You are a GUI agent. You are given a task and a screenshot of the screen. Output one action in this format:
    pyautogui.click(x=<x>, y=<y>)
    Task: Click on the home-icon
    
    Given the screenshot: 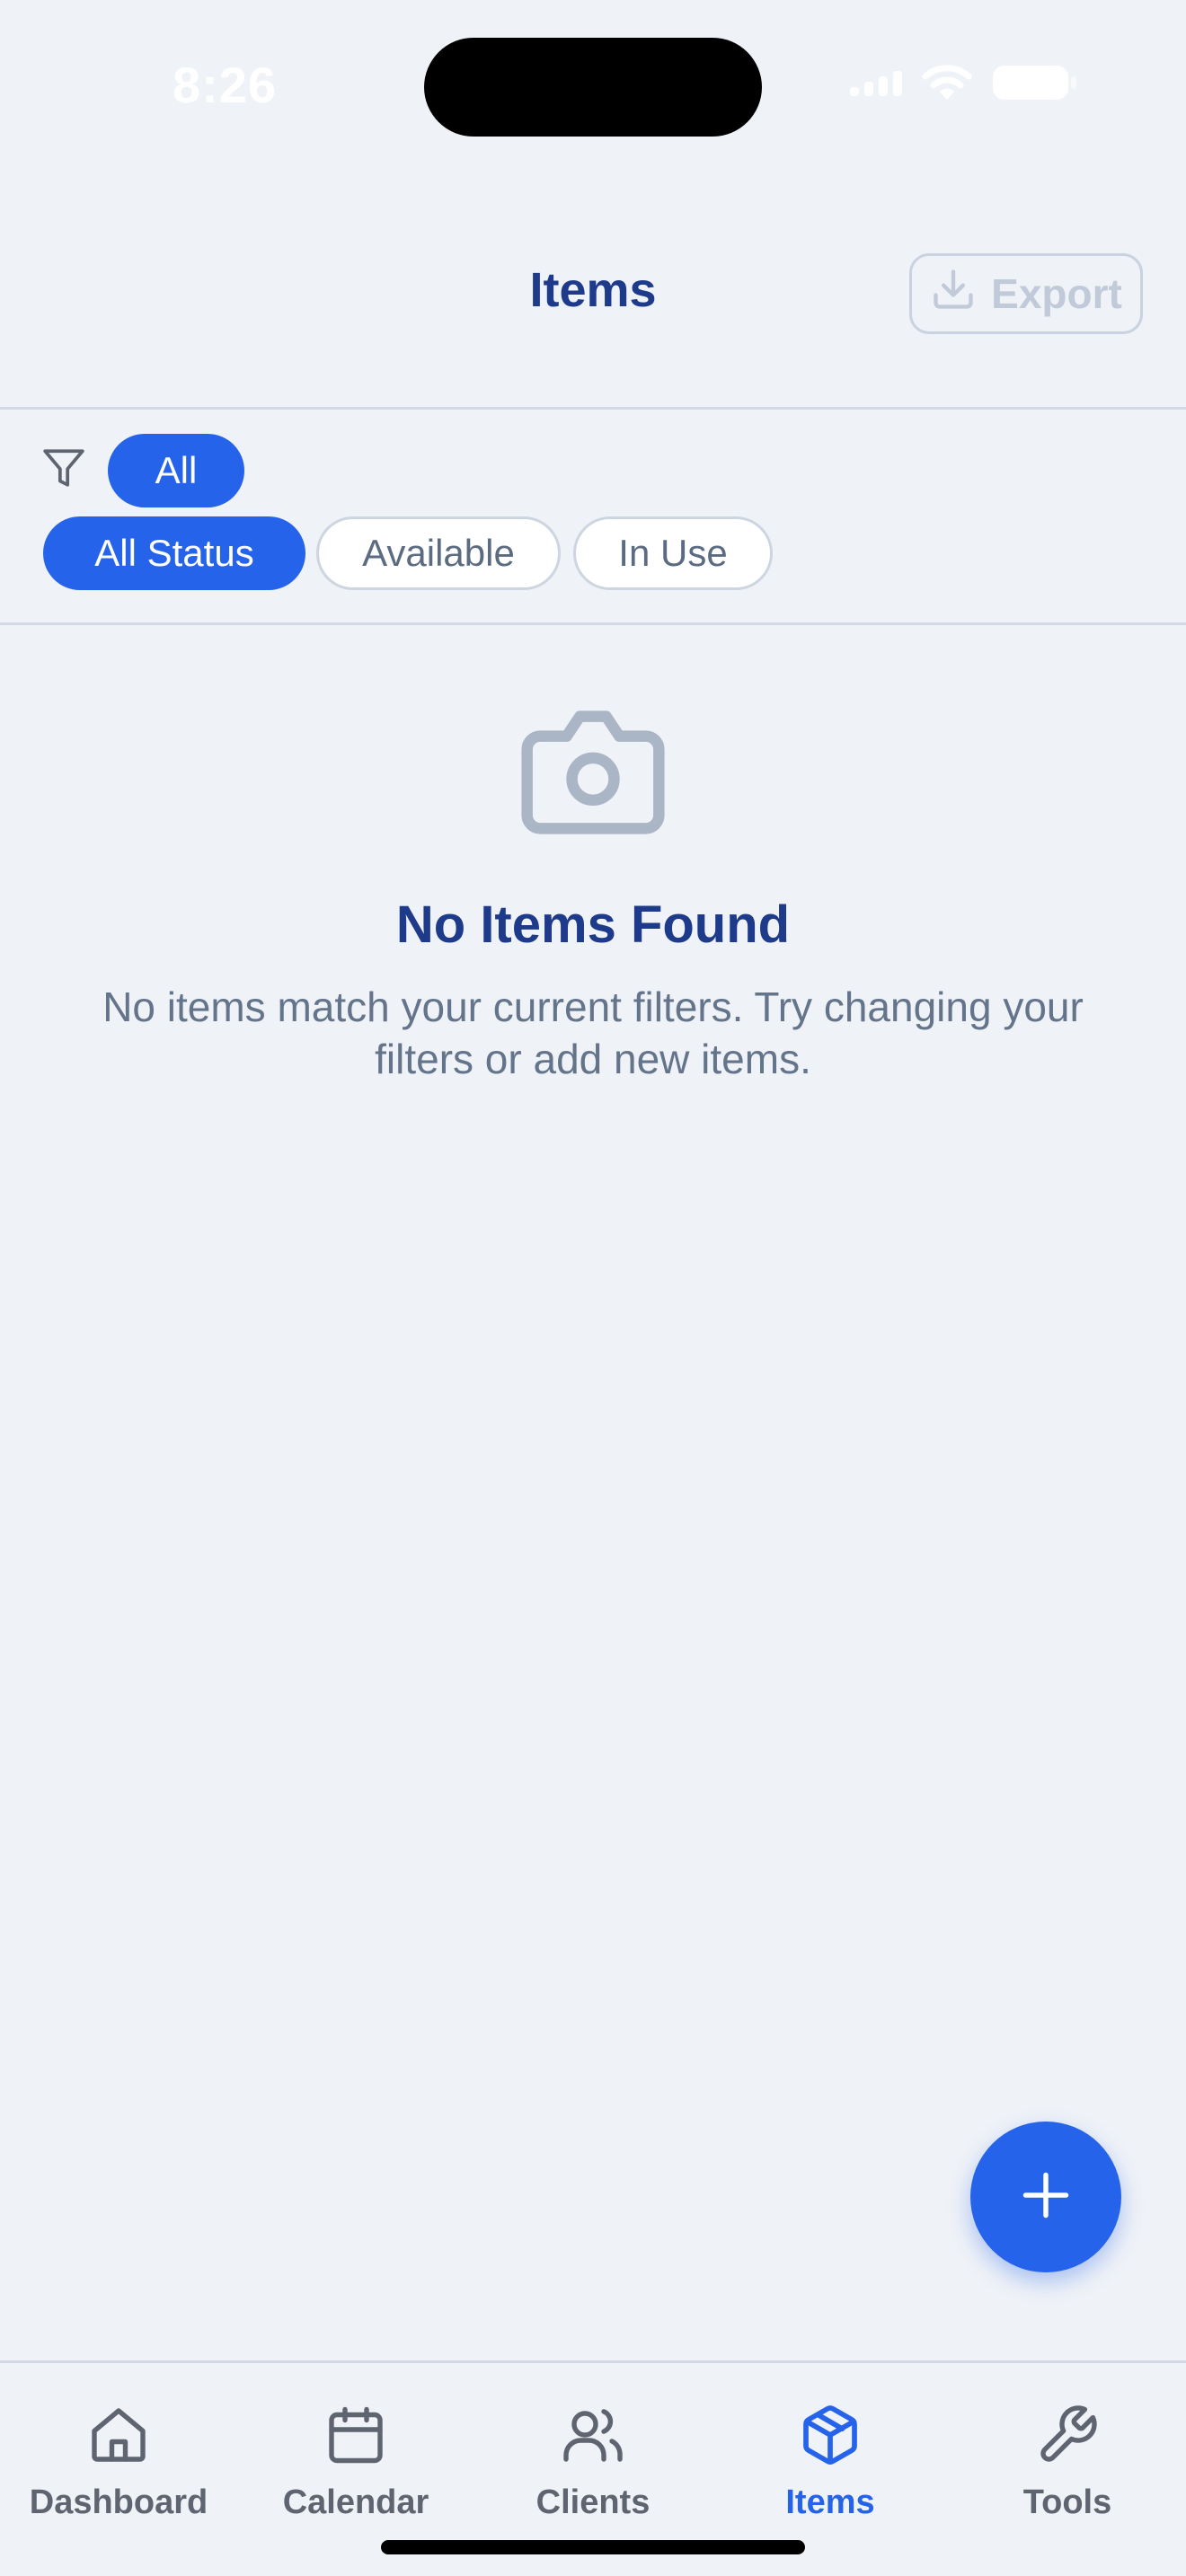 What is the action you would take?
    pyautogui.click(x=118, y=2435)
    